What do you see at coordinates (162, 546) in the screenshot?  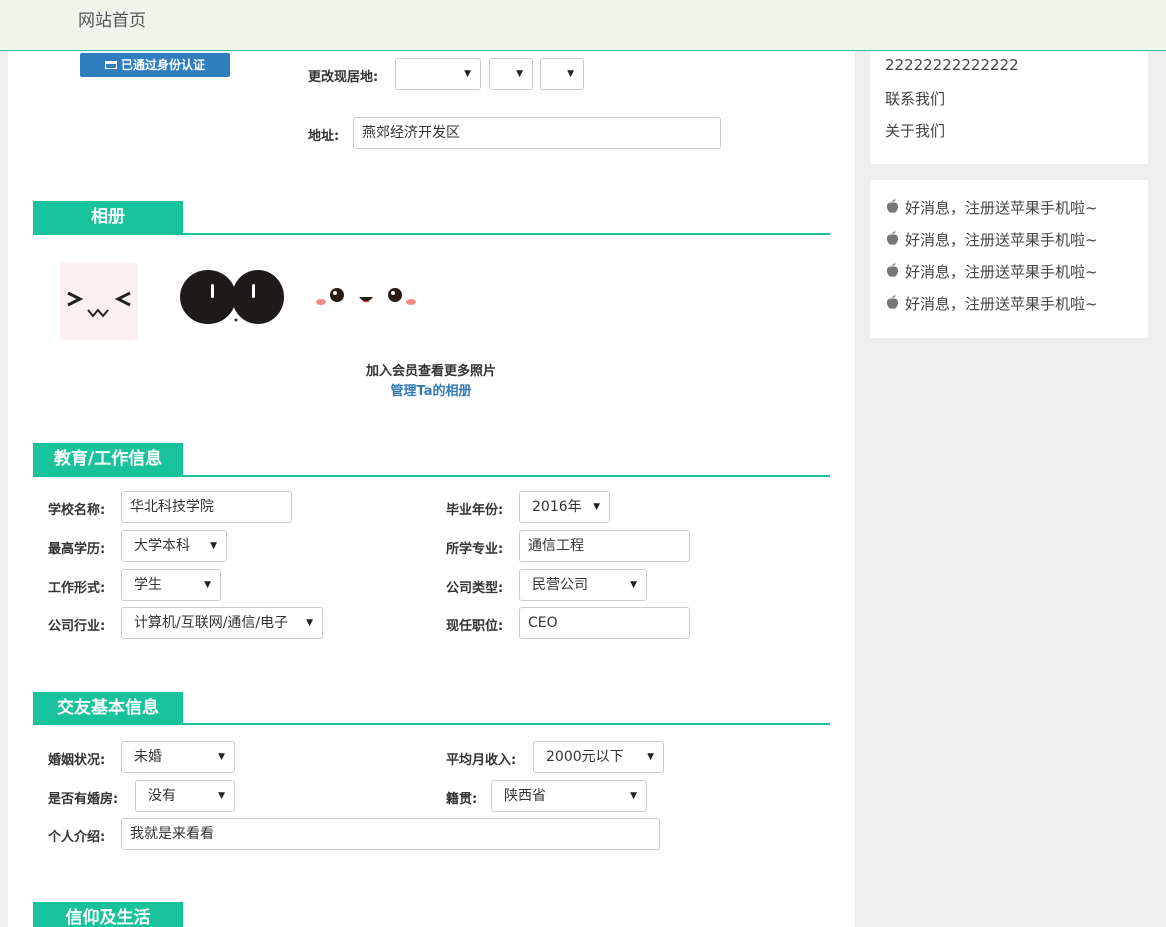 I see `degree-select-value: 大学本科` at bounding box center [162, 546].